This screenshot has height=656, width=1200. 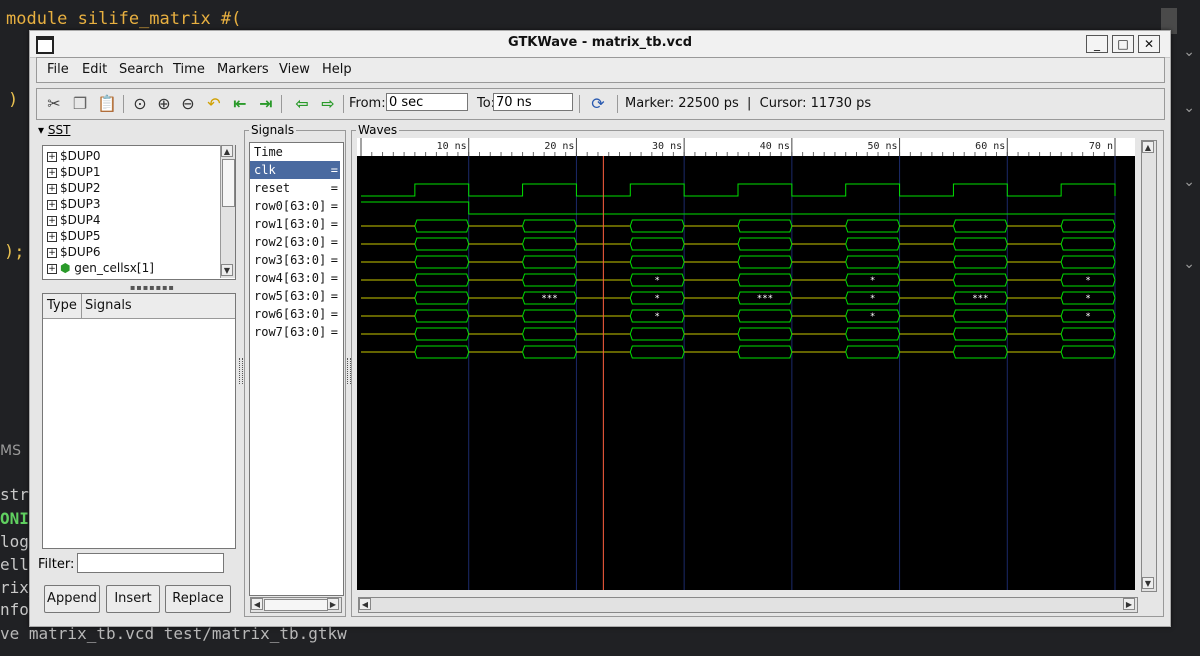 What do you see at coordinates (164, 104) in the screenshot?
I see `zoom-in-icon: ⊕` at bounding box center [164, 104].